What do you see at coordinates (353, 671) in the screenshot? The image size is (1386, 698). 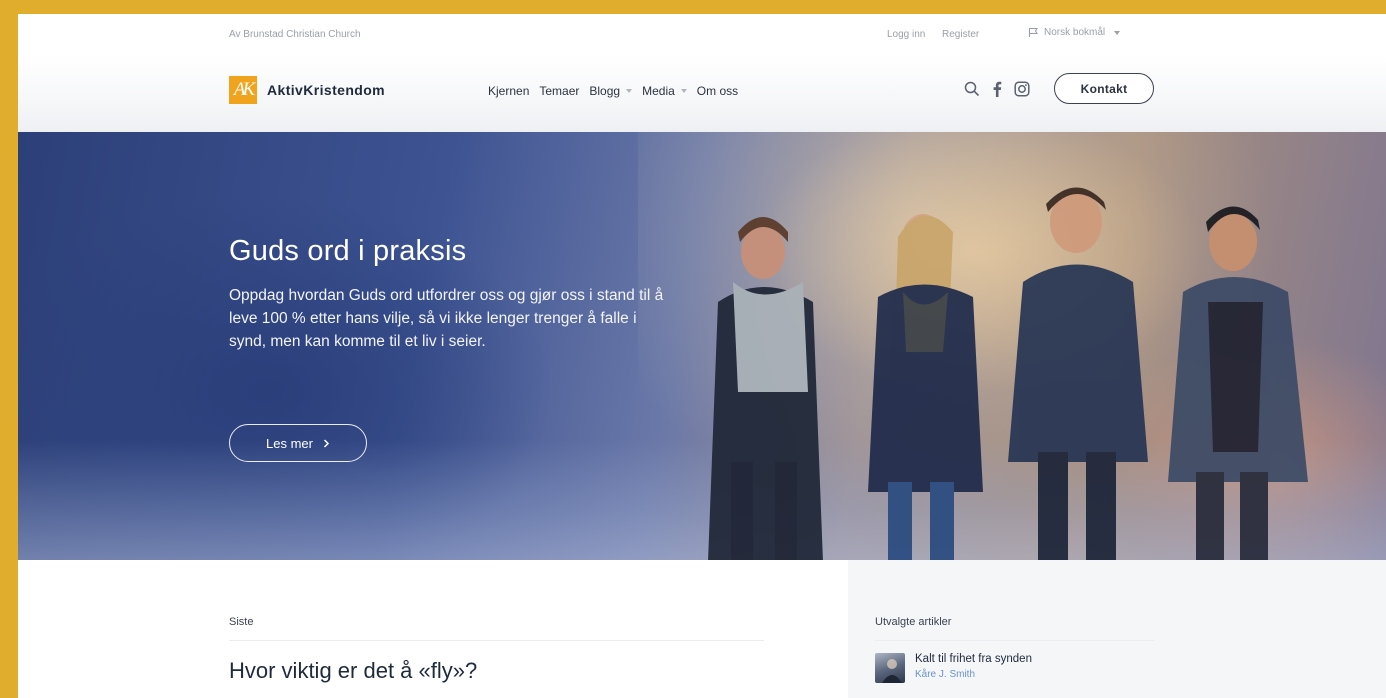 I see `latest-article-title: Hvor viktig er det å «fly»?` at bounding box center [353, 671].